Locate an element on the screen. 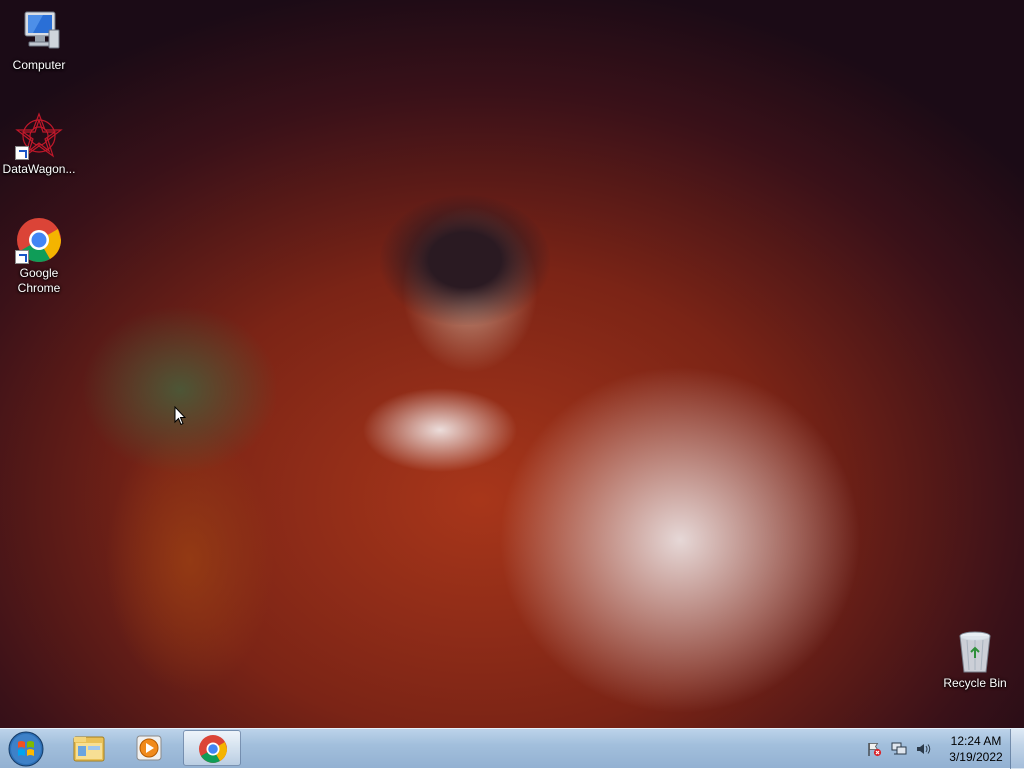  taskbar-chrome-button is located at coordinates (212, 748).